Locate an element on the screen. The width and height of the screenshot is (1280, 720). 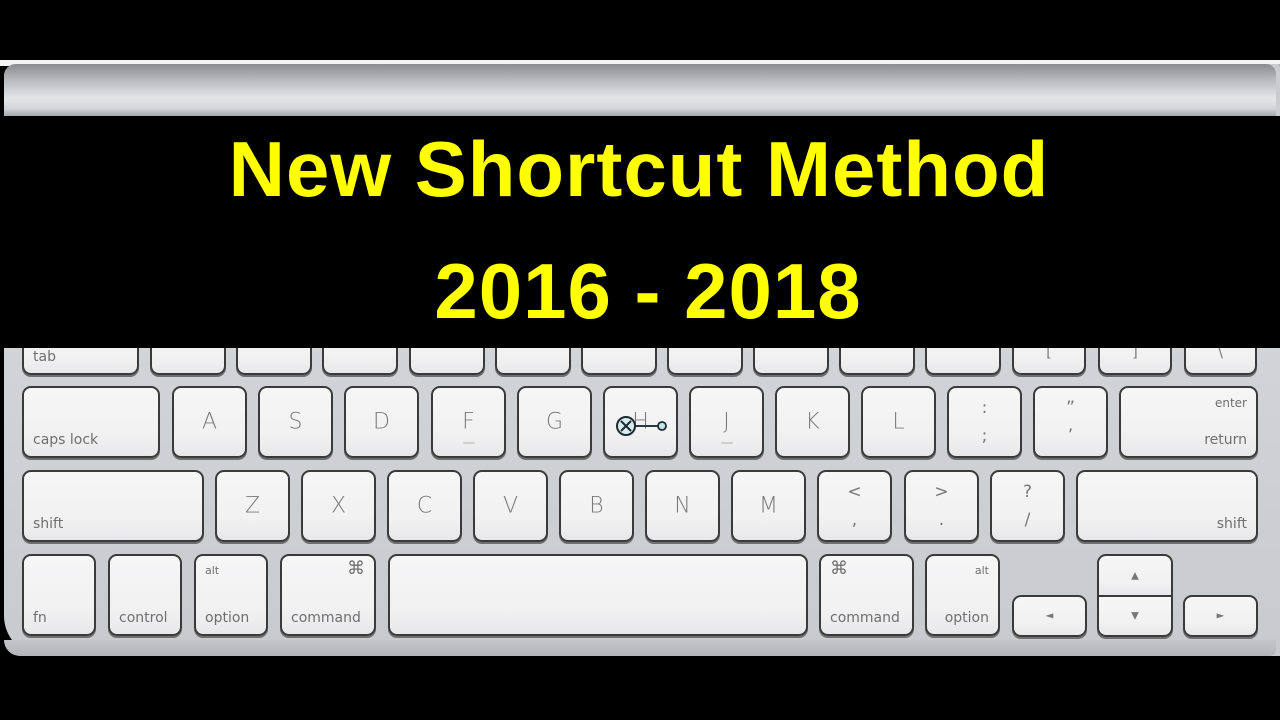
key-semicolon-bottom-label: ; is located at coordinates (984, 436).